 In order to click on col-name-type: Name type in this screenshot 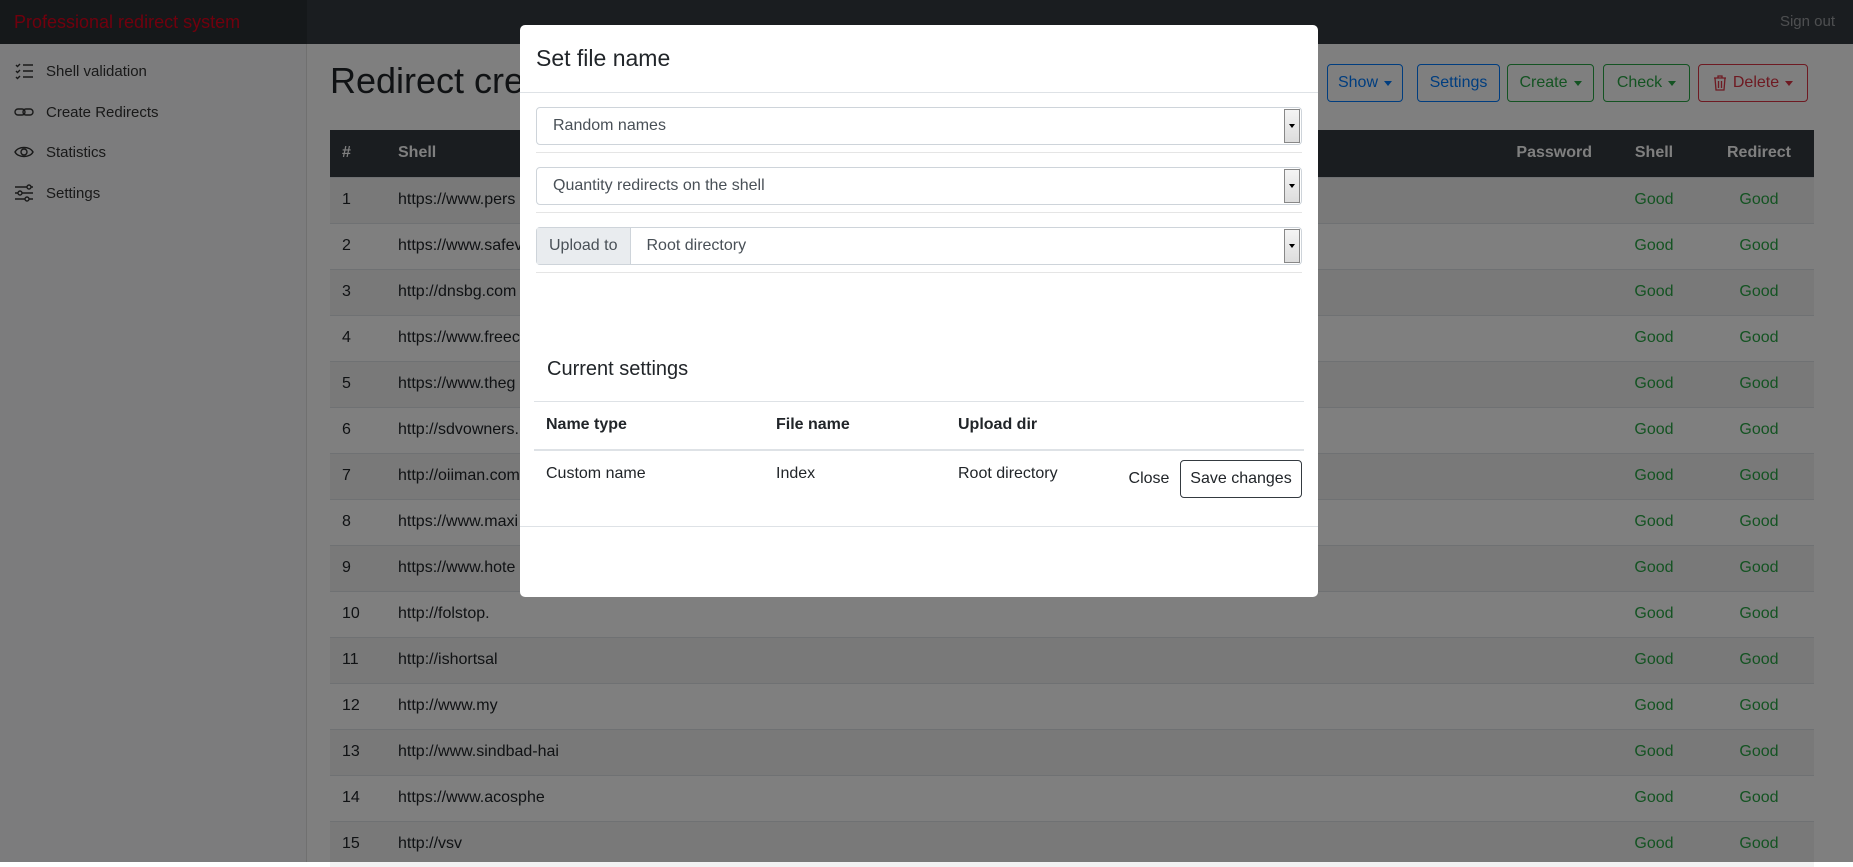, I will do `click(649, 426)`.